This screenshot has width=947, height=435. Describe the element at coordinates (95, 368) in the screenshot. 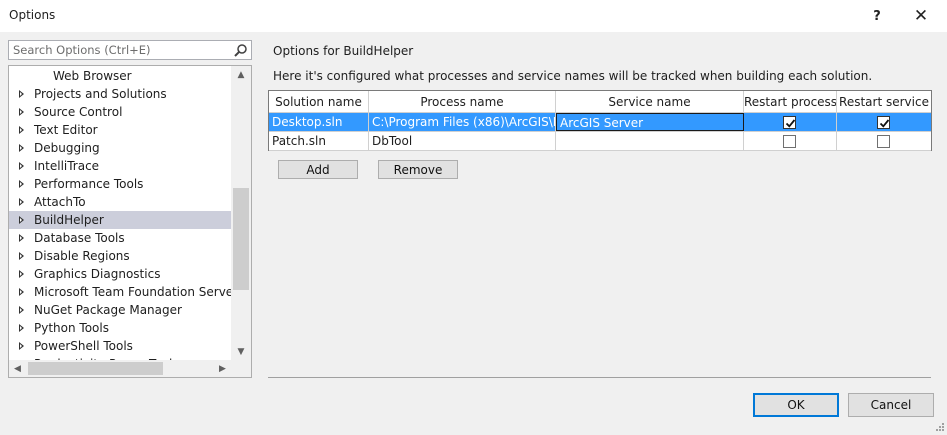

I see `horizontal-scroll-thumb` at that location.